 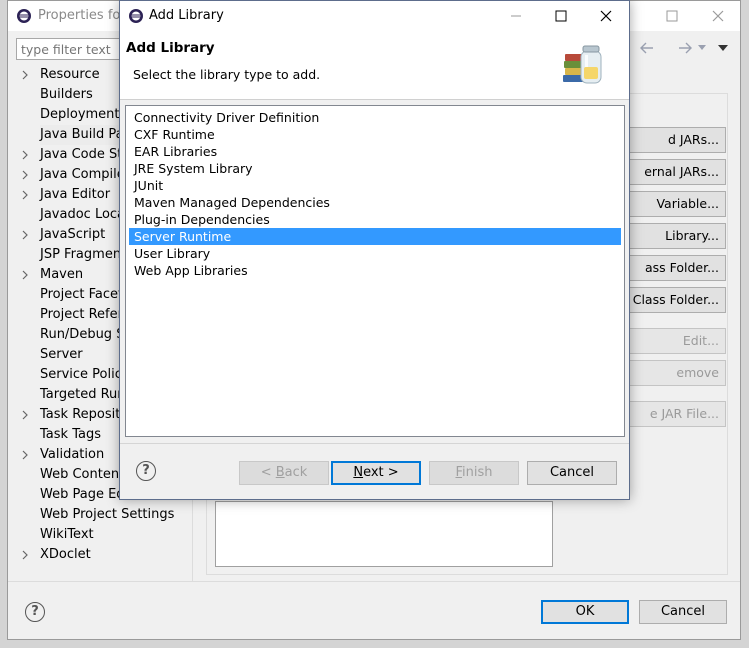 What do you see at coordinates (70, 74) in the screenshot?
I see `tree-item-label: Resource` at bounding box center [70, 74].